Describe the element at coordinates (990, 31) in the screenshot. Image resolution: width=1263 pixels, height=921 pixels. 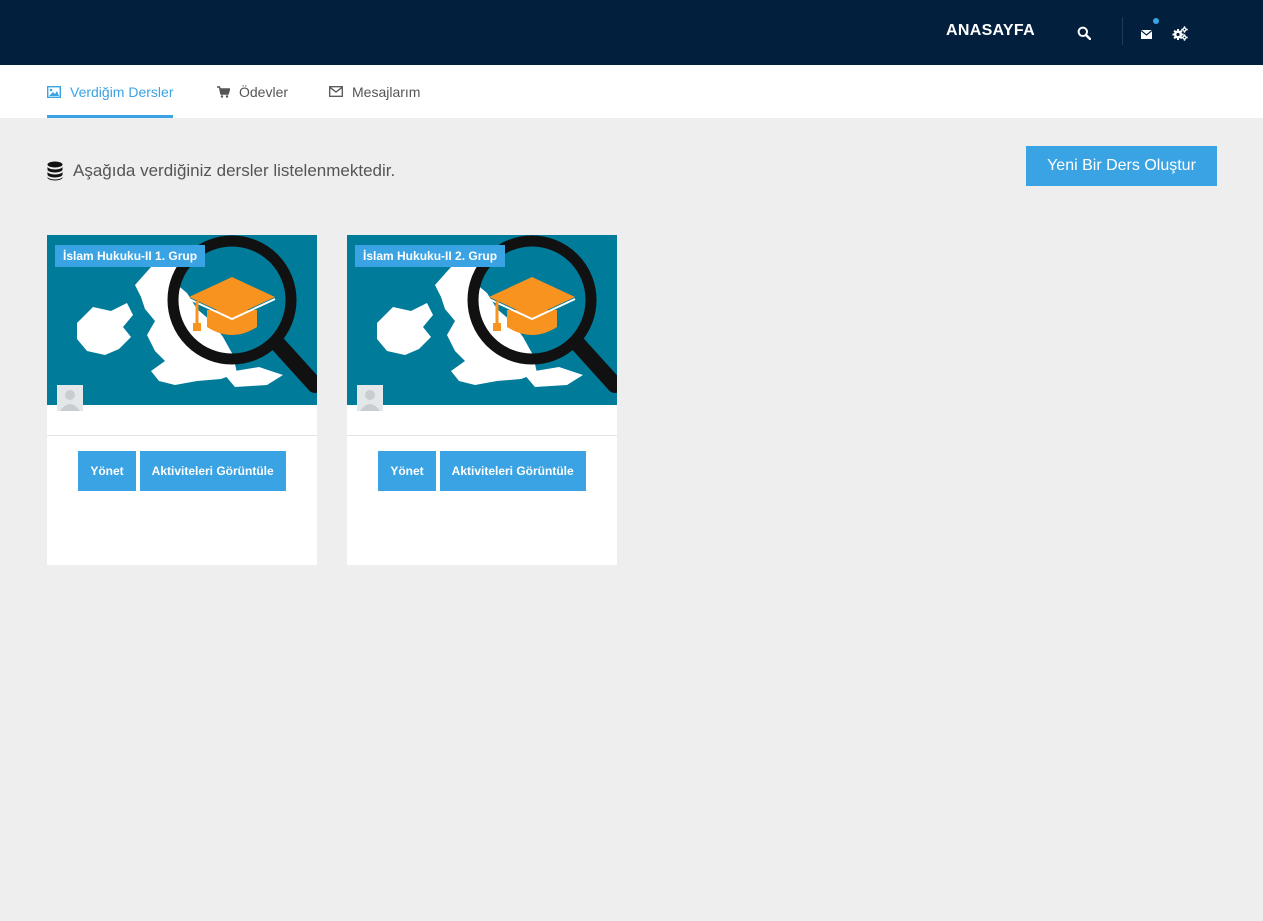
I see `home-link: ANASAYFA` at that location.